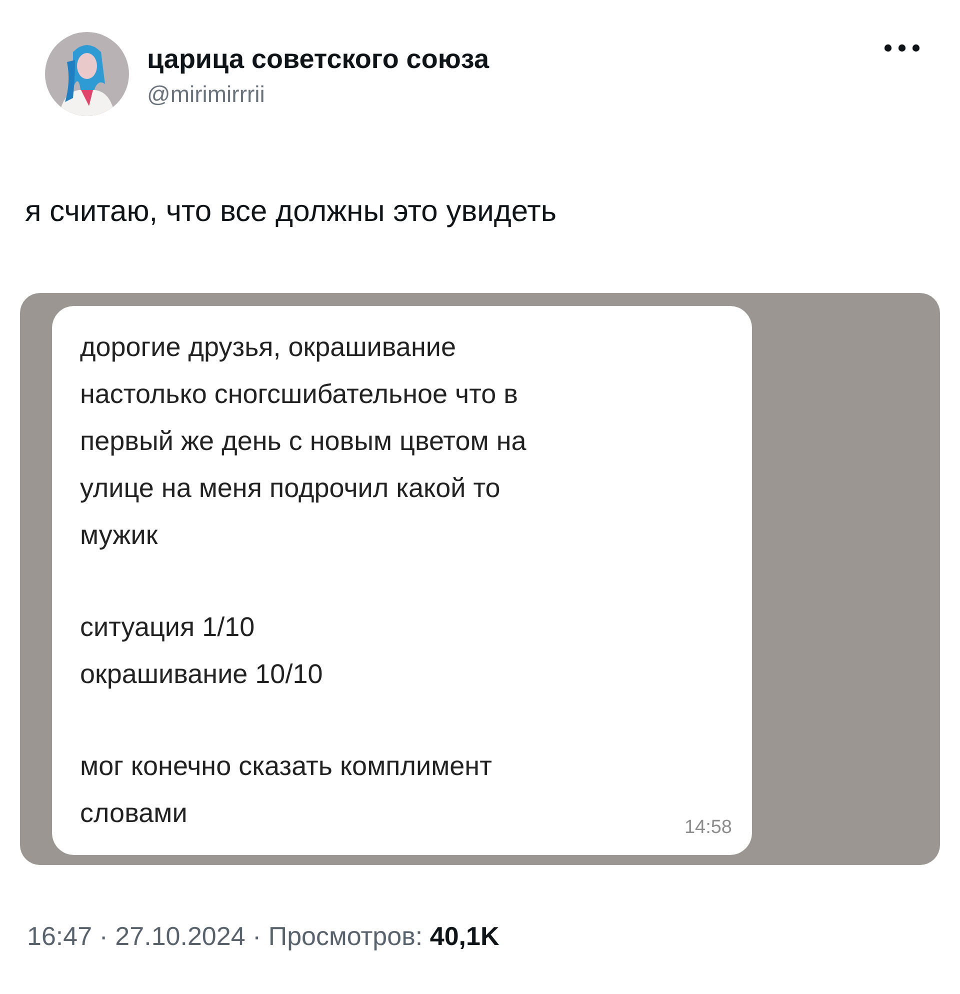  Describe the element at coordinates (286, 790) in the screenshot. I see `message-text: мог конечно сказать комплимент словами` at that location.